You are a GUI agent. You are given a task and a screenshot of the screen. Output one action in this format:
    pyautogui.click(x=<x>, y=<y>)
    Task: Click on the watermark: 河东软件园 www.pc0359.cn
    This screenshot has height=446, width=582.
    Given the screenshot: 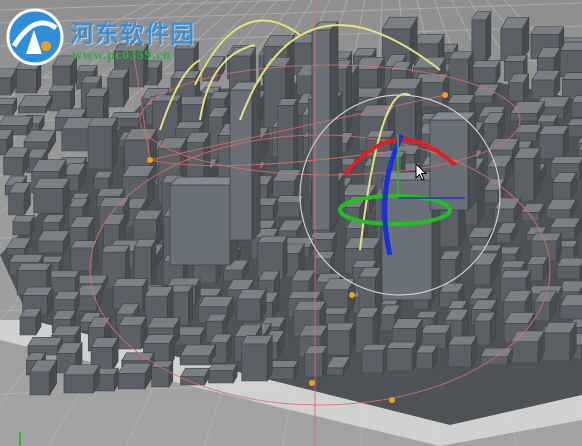 What is the action you would take?
    pyautogui.click(x=129, y=37)
    